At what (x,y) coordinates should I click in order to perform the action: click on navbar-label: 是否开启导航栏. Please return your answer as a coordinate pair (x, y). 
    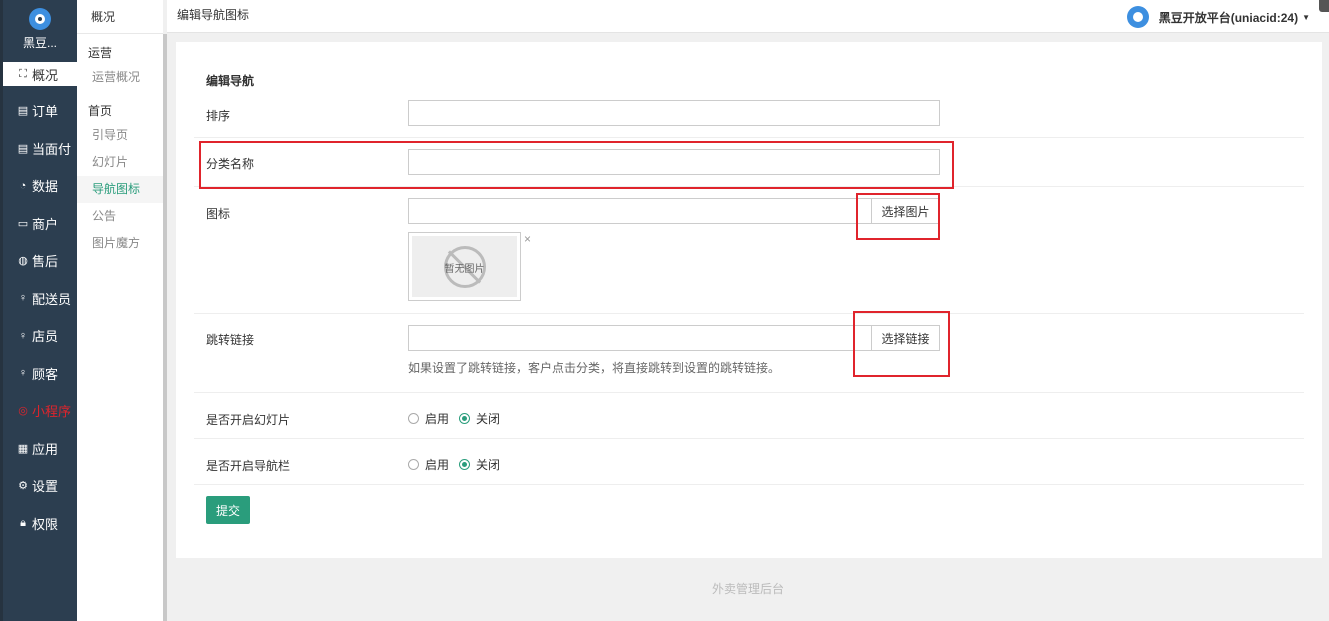
    Looking at the image, I should click on (248, 466).